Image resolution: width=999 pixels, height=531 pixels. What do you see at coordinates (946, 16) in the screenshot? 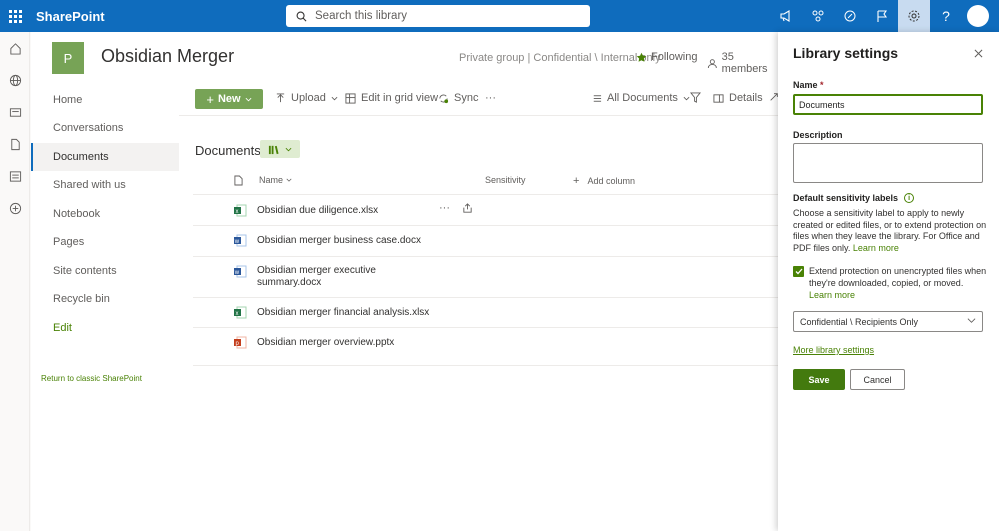
I see `help-icon: ?` at bounding box center [946, 16].